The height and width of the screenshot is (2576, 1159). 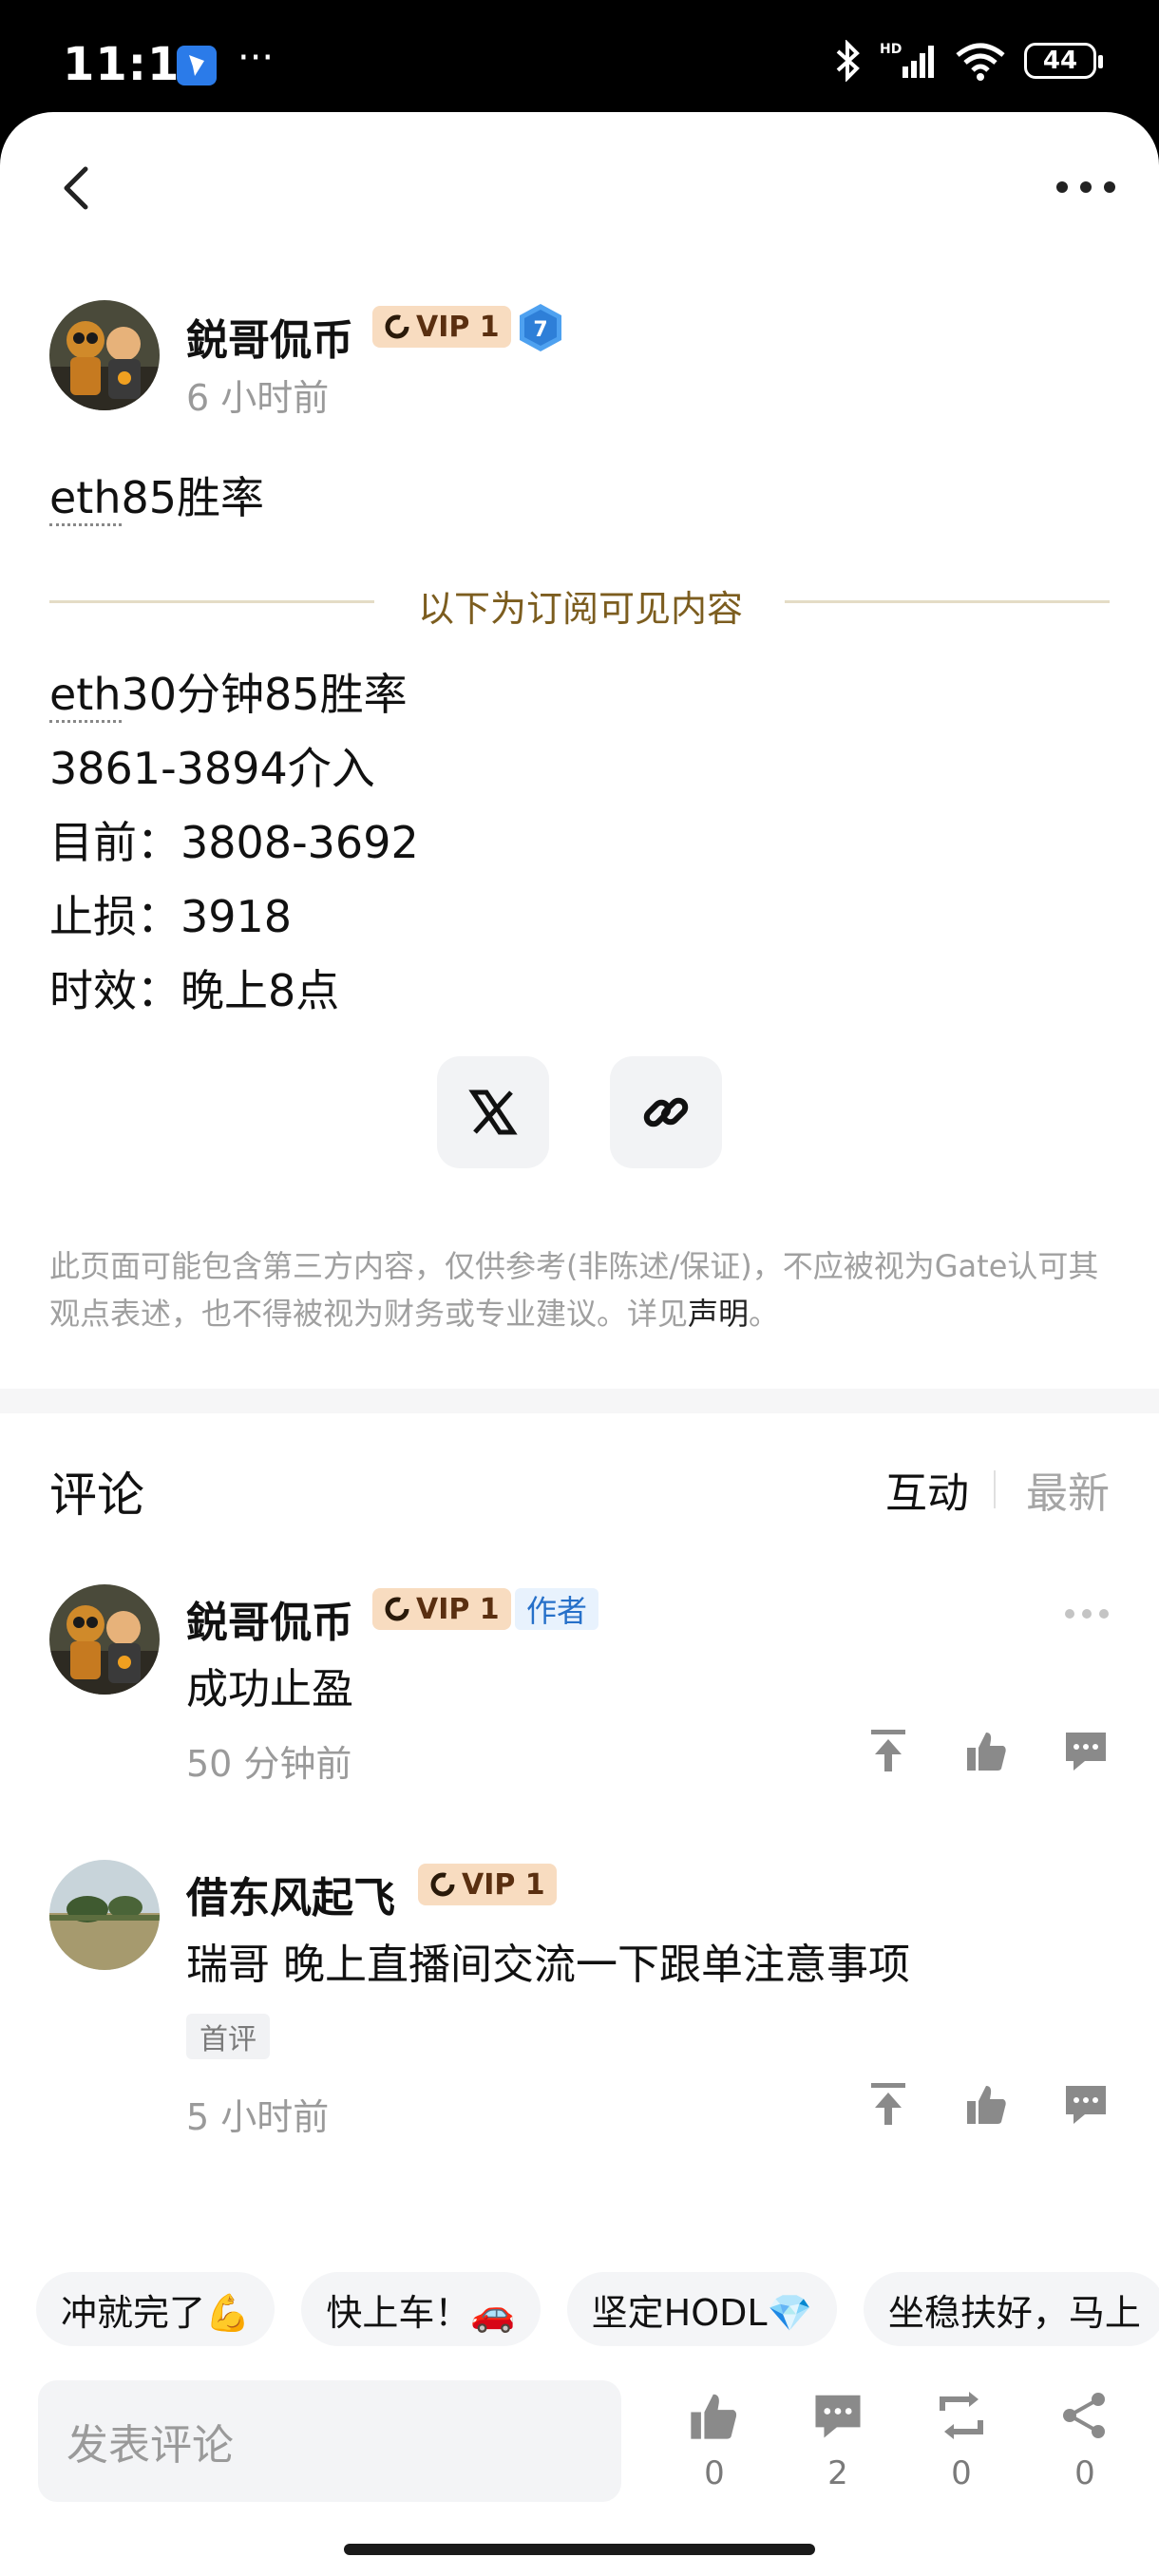 I want to click on x-logo-icon, so click(x=493, y=1112).